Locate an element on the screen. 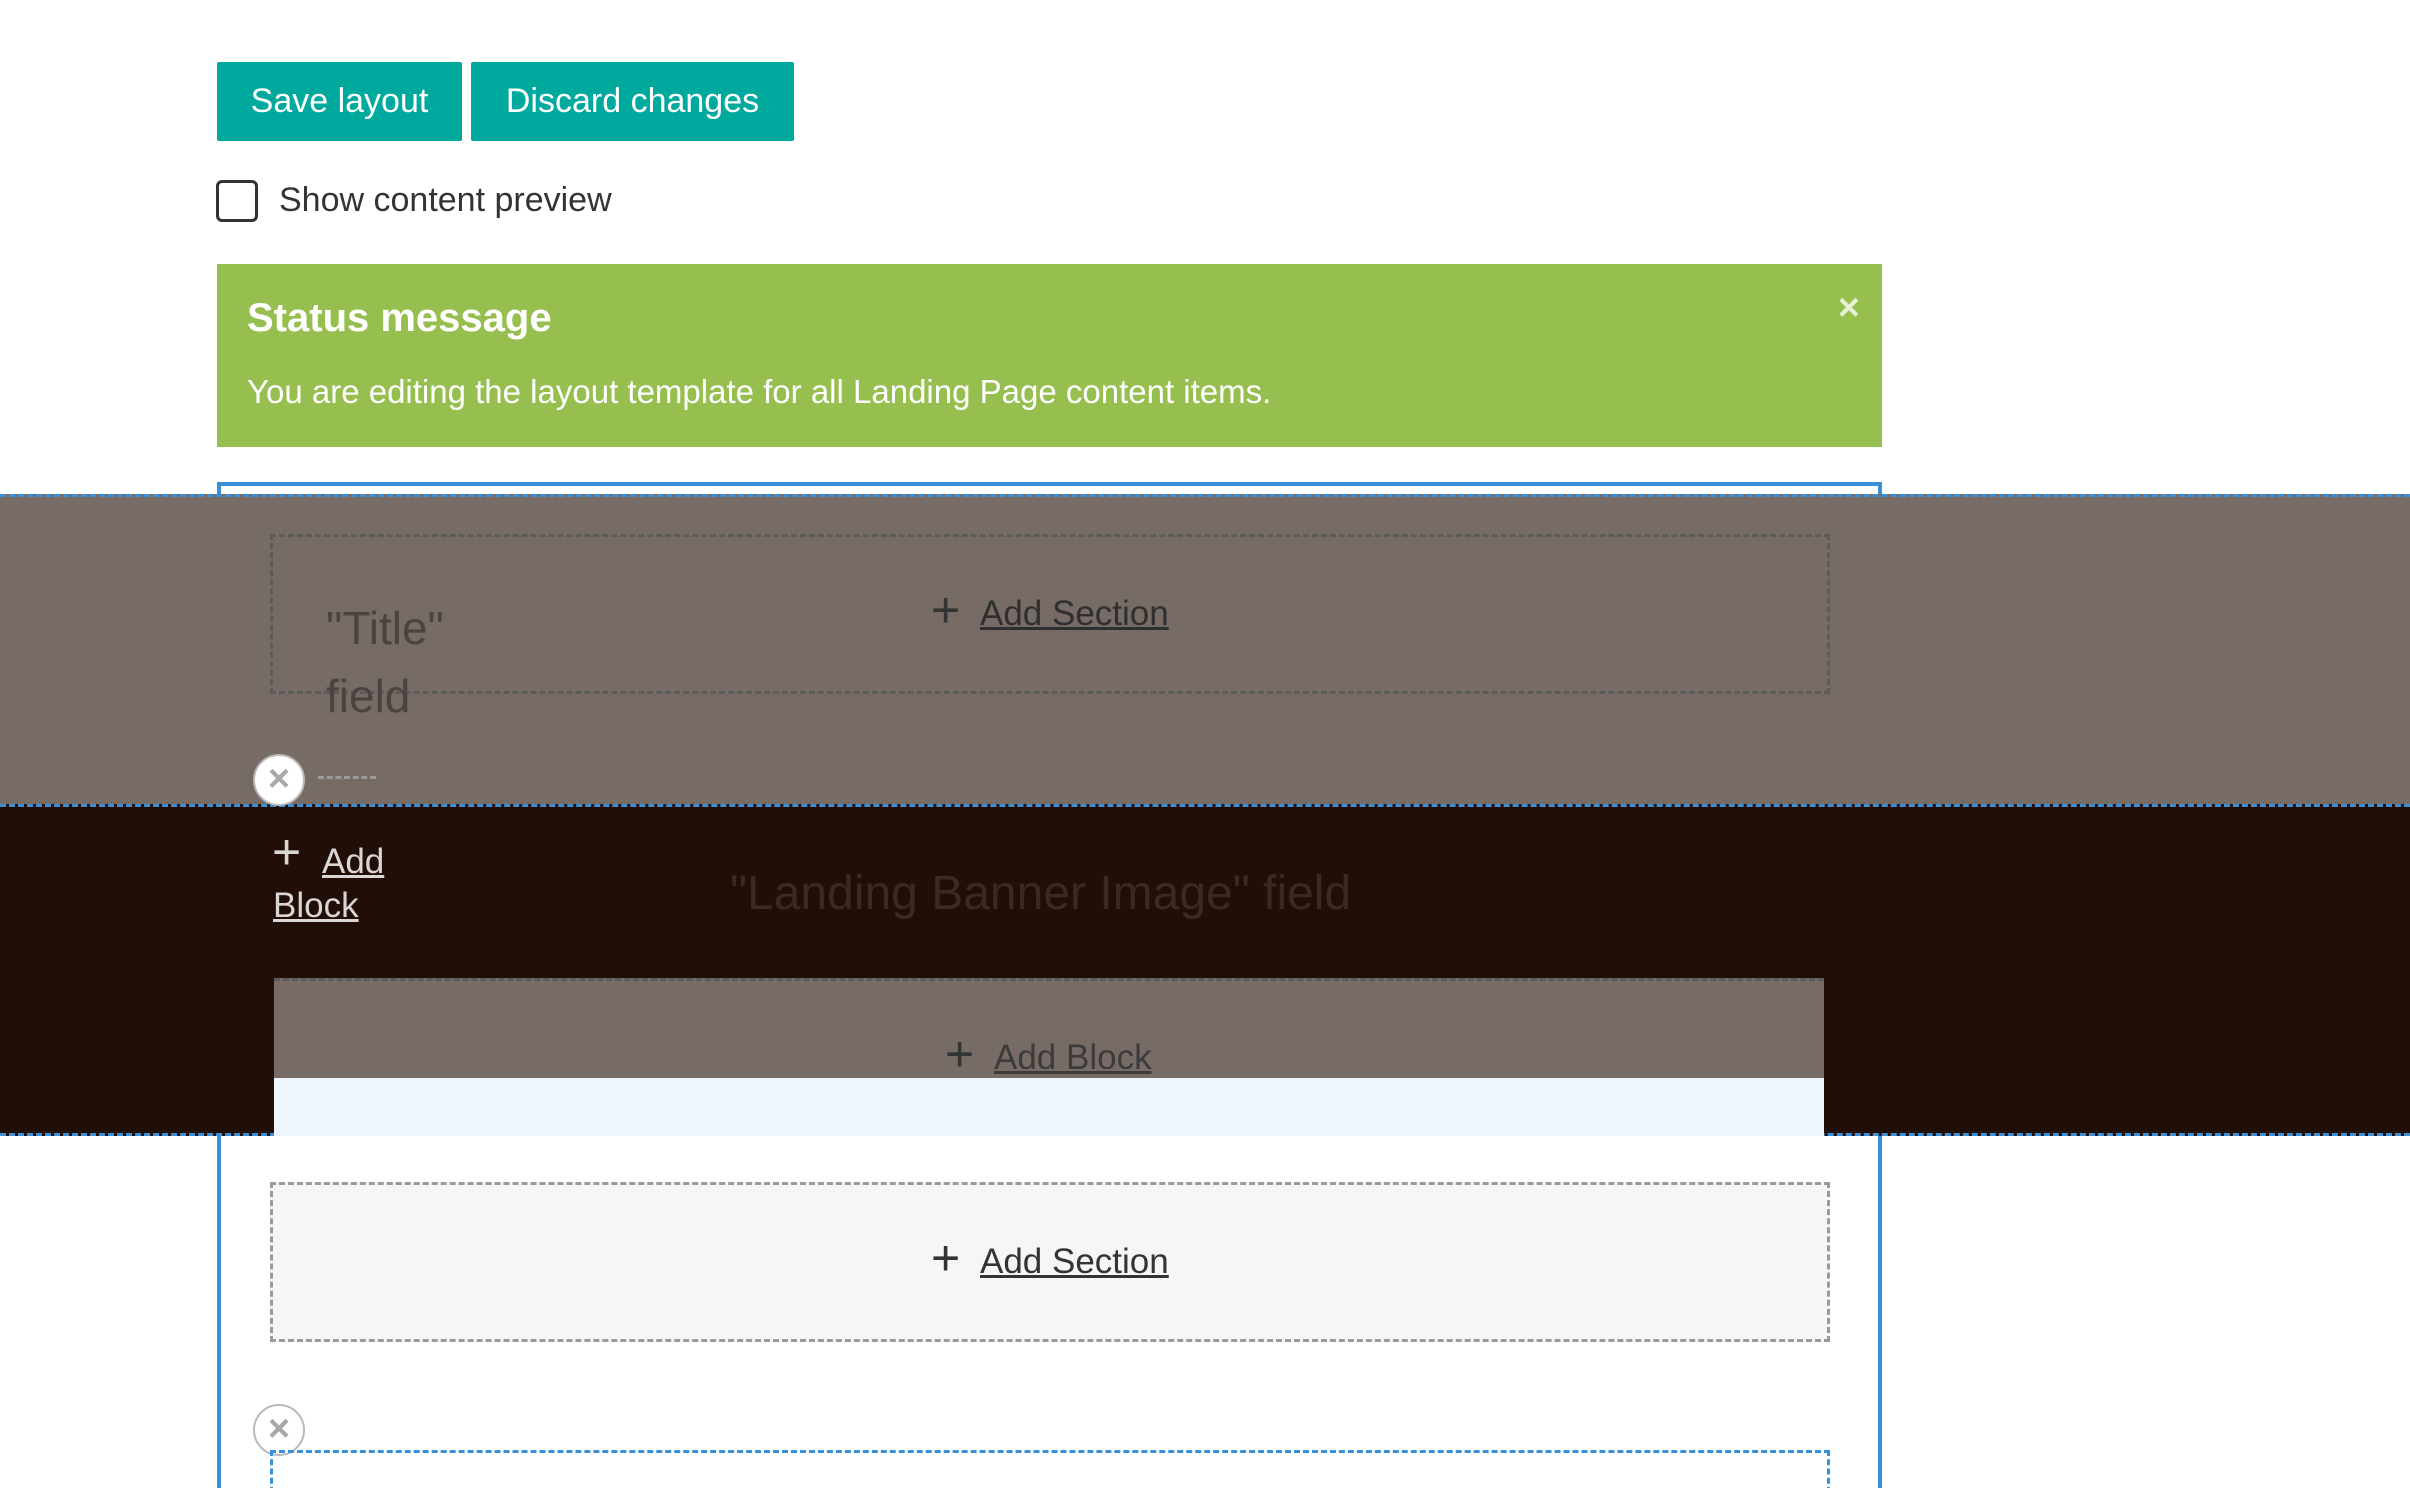 This screenshot has width=2410, height=1488. title-field-block: "Title" field is located at coordinates (385, 662).